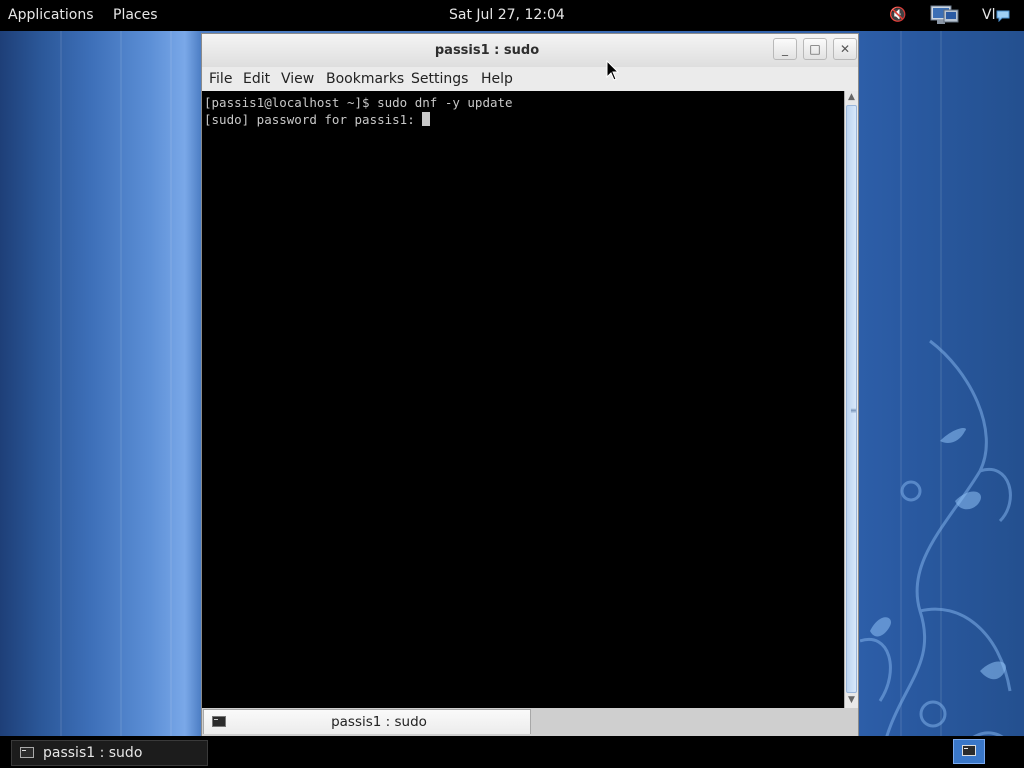  I want to click on text-cursor, so click(426, 119).